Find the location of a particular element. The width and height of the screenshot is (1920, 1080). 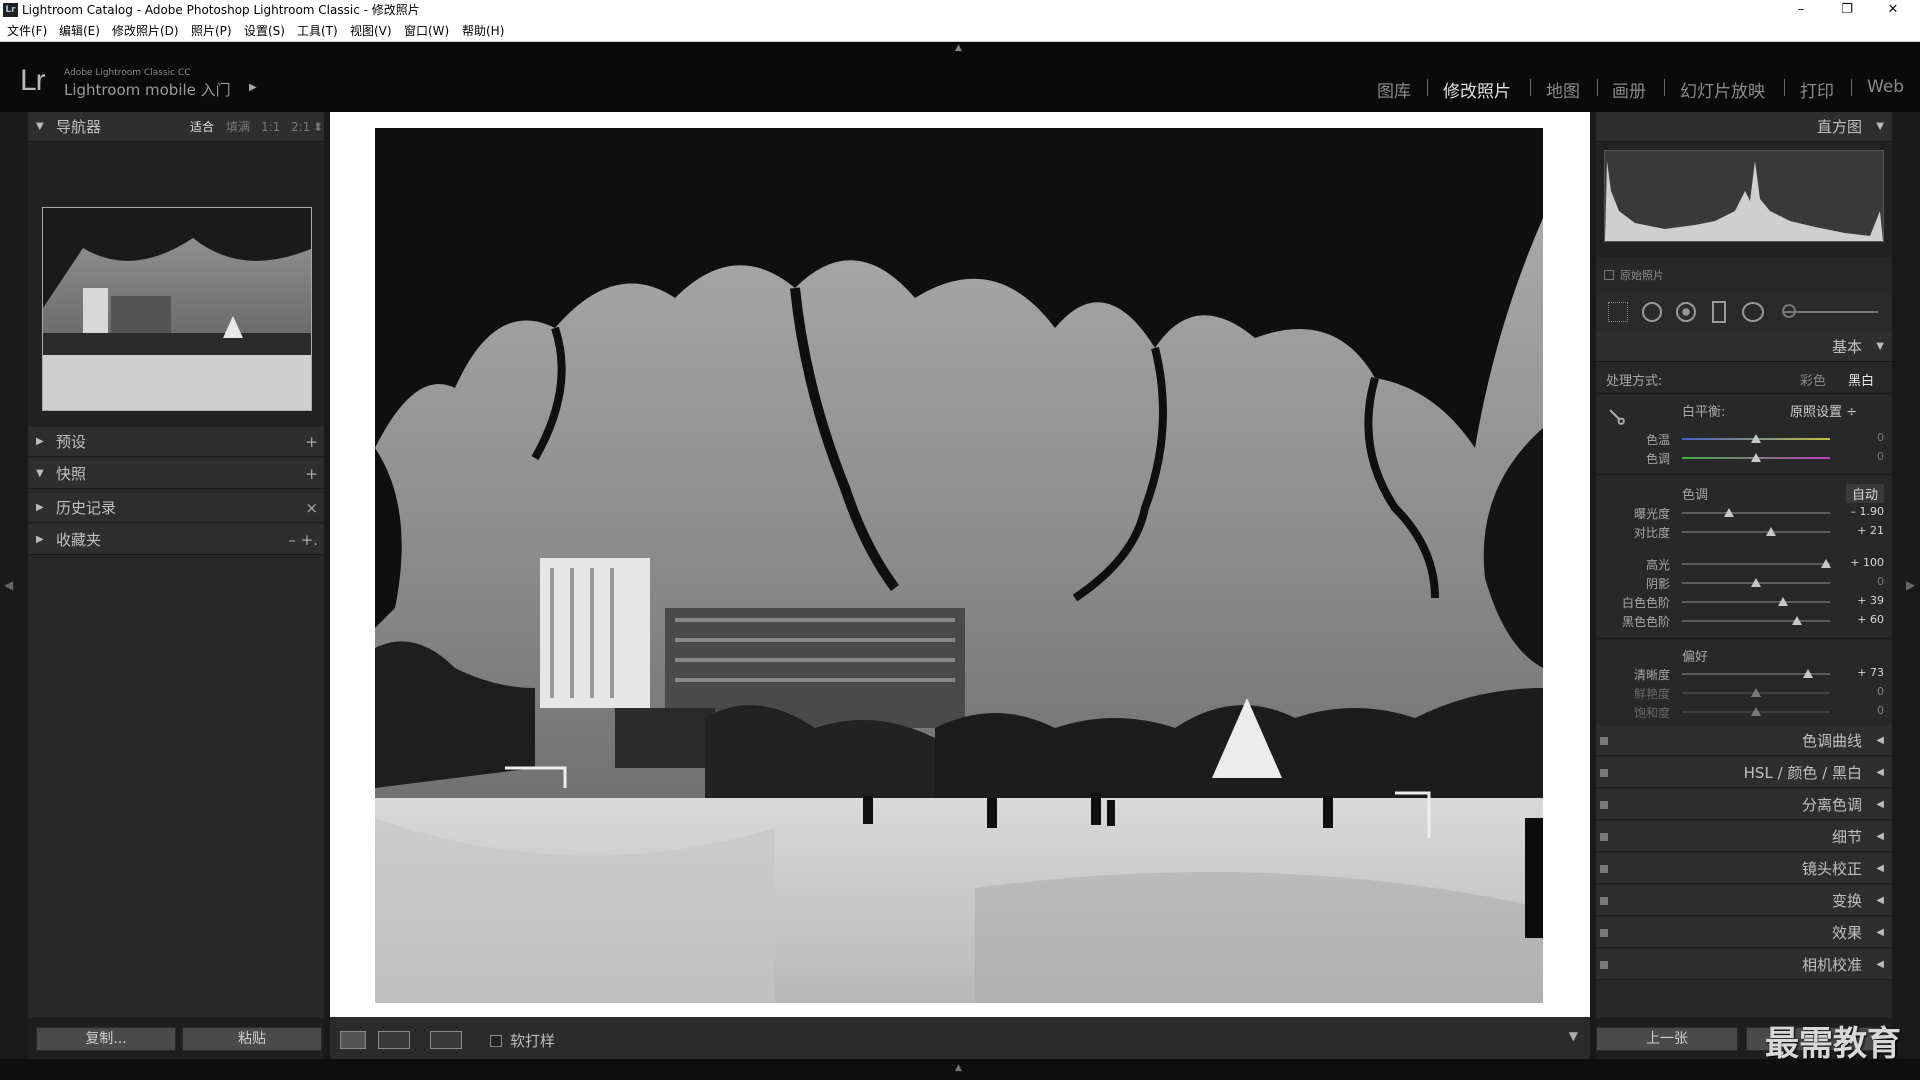

contrast-slider: 对比度 + 21 is located at coordinates (1744, 532).